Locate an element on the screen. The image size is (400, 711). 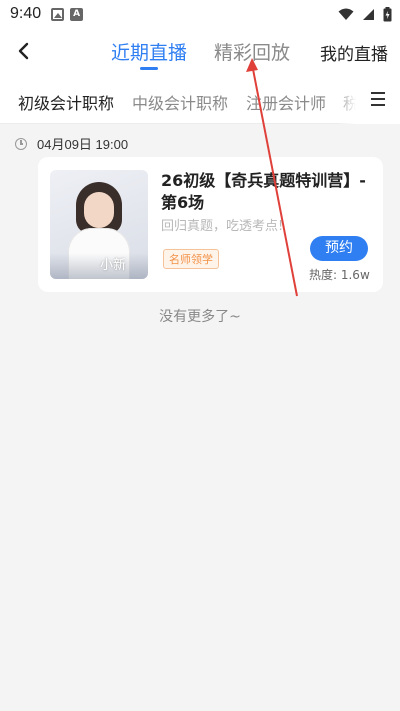
popularity-count: 热度: 1.6w is located at coordinates (339, 275).